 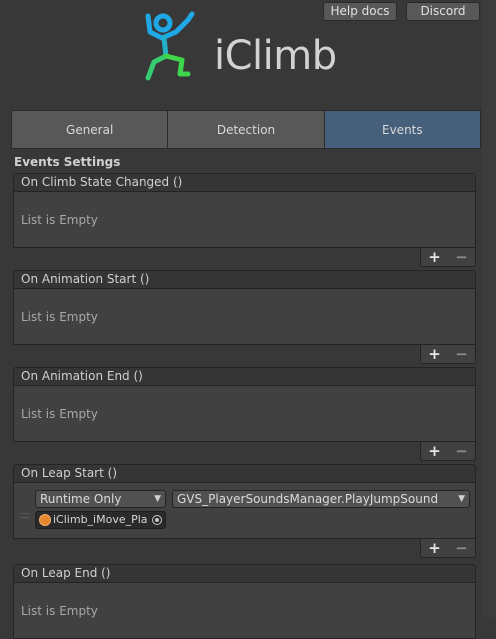 I want to click on target-object-field: iClimb_iMove_Pla, so click(x=100, y=520).